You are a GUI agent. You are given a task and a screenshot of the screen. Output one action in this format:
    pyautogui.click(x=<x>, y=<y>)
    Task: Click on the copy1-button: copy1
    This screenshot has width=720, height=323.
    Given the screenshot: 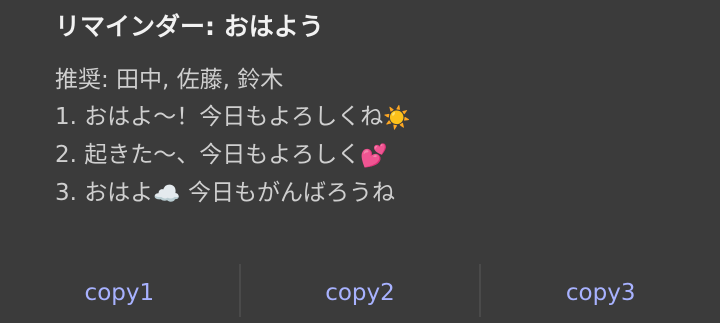 What is the action you would take?
    pyautogui.click(x=119, y=292)
    